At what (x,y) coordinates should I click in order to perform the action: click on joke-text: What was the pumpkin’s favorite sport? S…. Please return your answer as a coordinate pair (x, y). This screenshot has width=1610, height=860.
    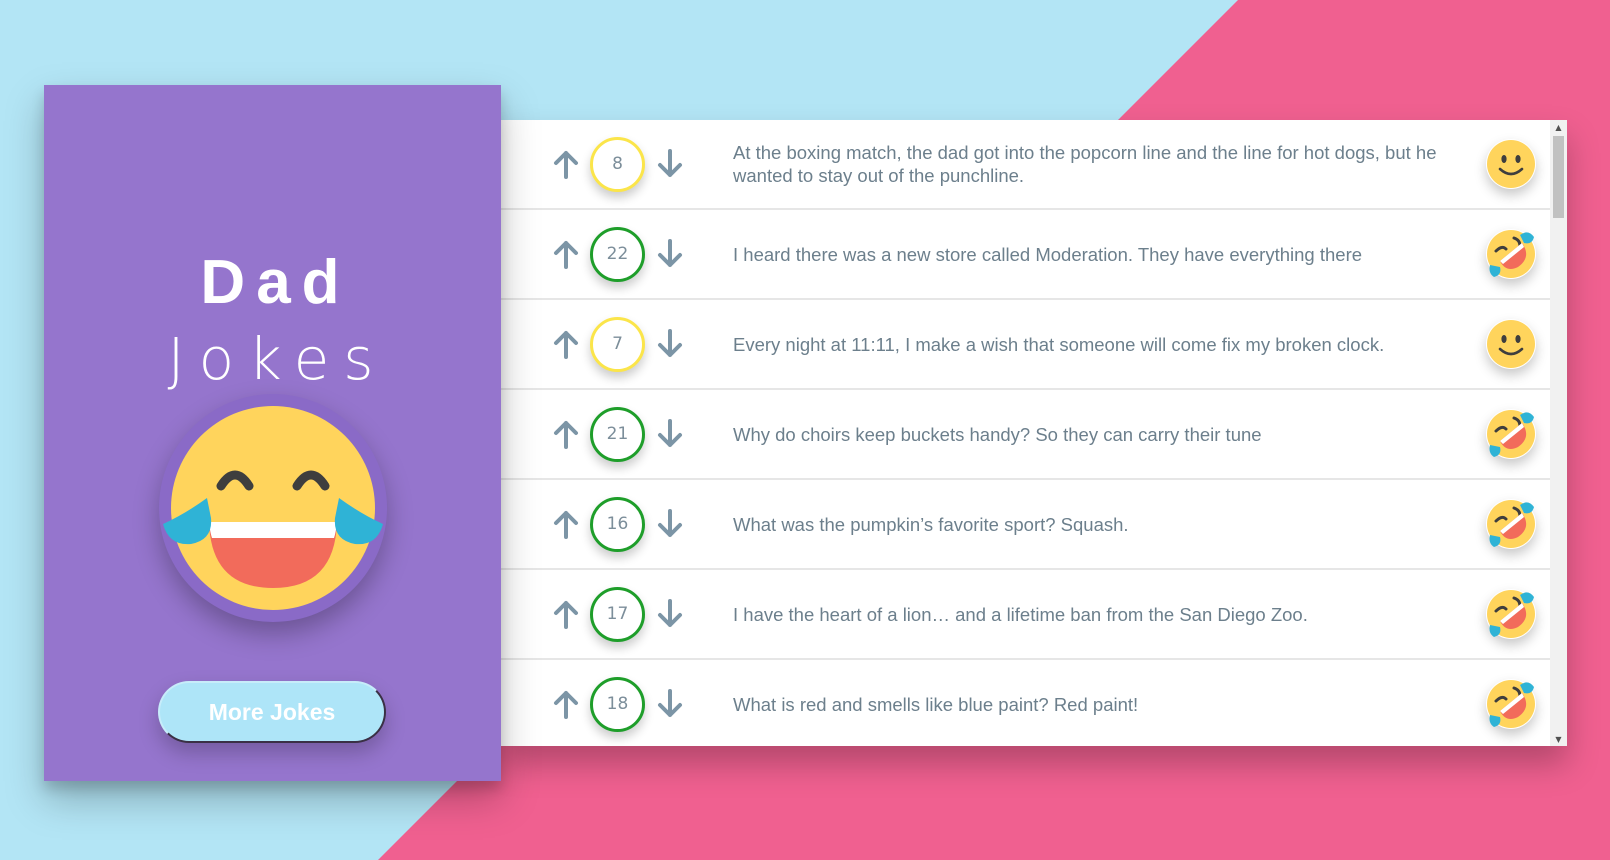
    Looking at the image, I should click on (931, 524).